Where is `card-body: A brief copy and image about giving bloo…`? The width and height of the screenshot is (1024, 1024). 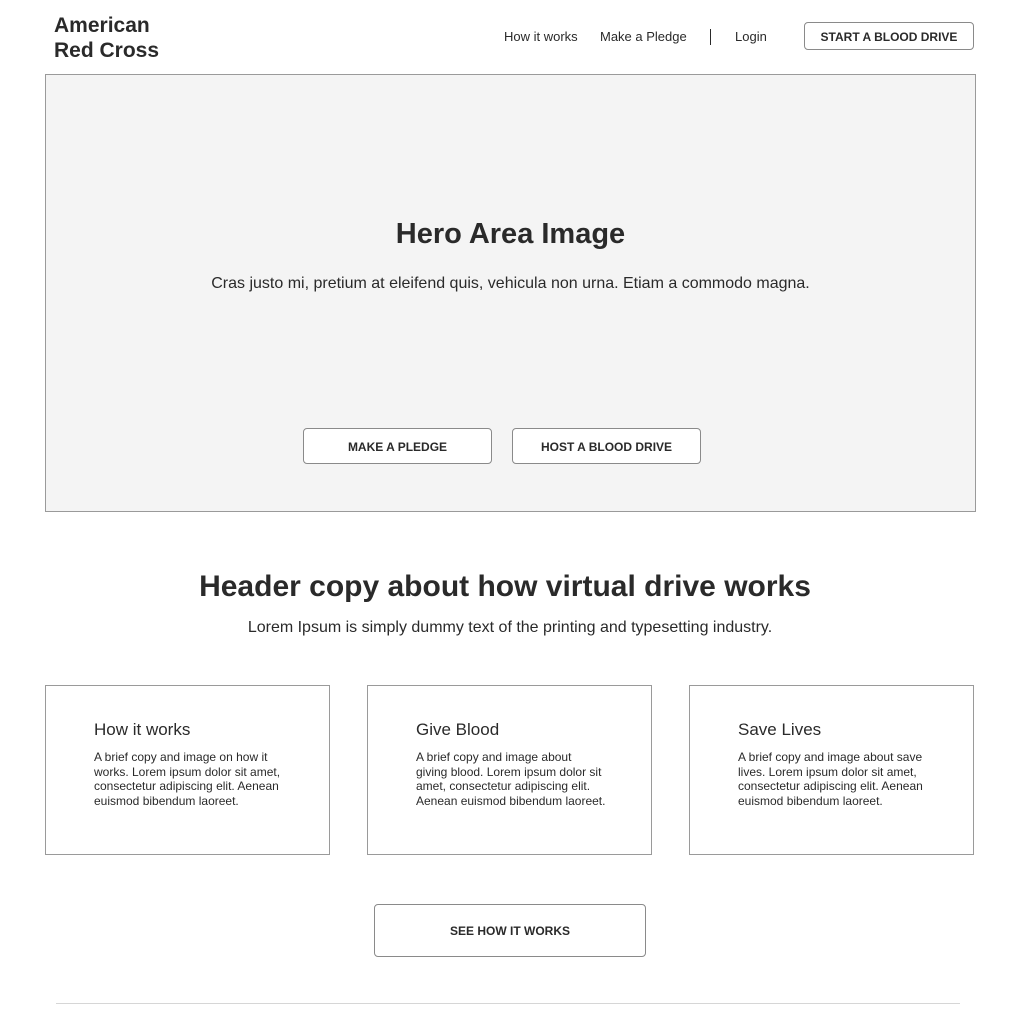
card-body: A brief copy and image about giving bloo… is located at coordinates (511, 779).